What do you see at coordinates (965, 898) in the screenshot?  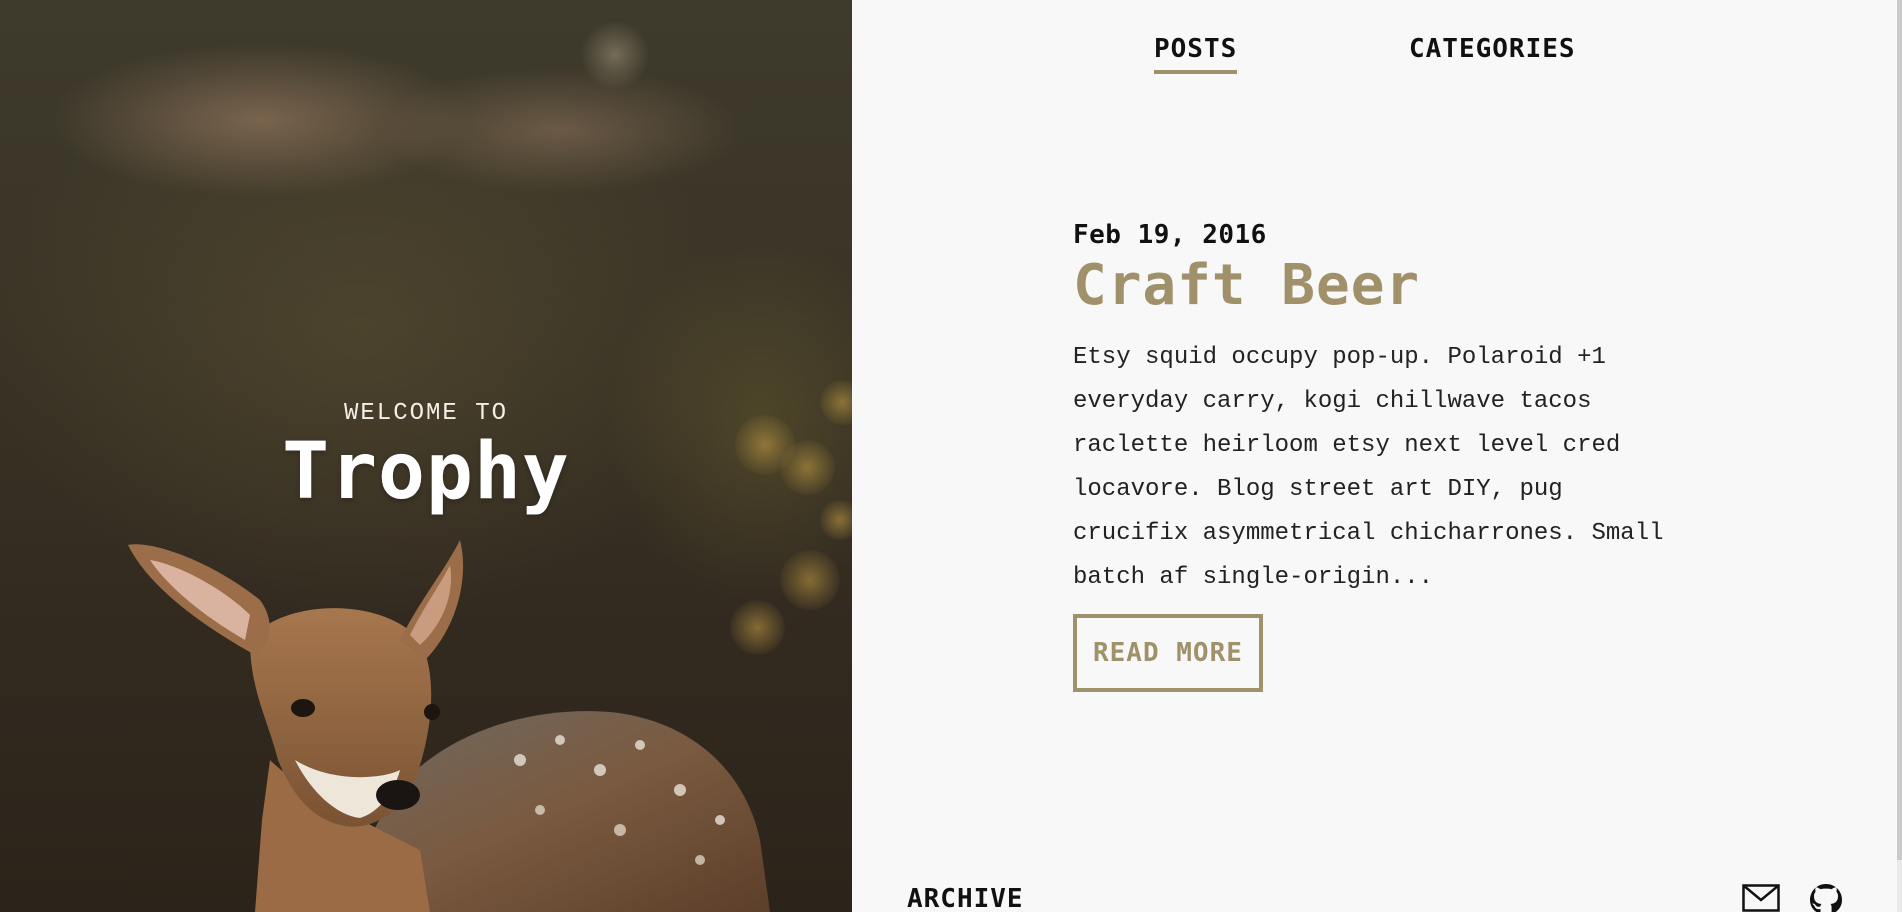 I see `archive-link: ARCHIVE` at bounding box center [965, 898].